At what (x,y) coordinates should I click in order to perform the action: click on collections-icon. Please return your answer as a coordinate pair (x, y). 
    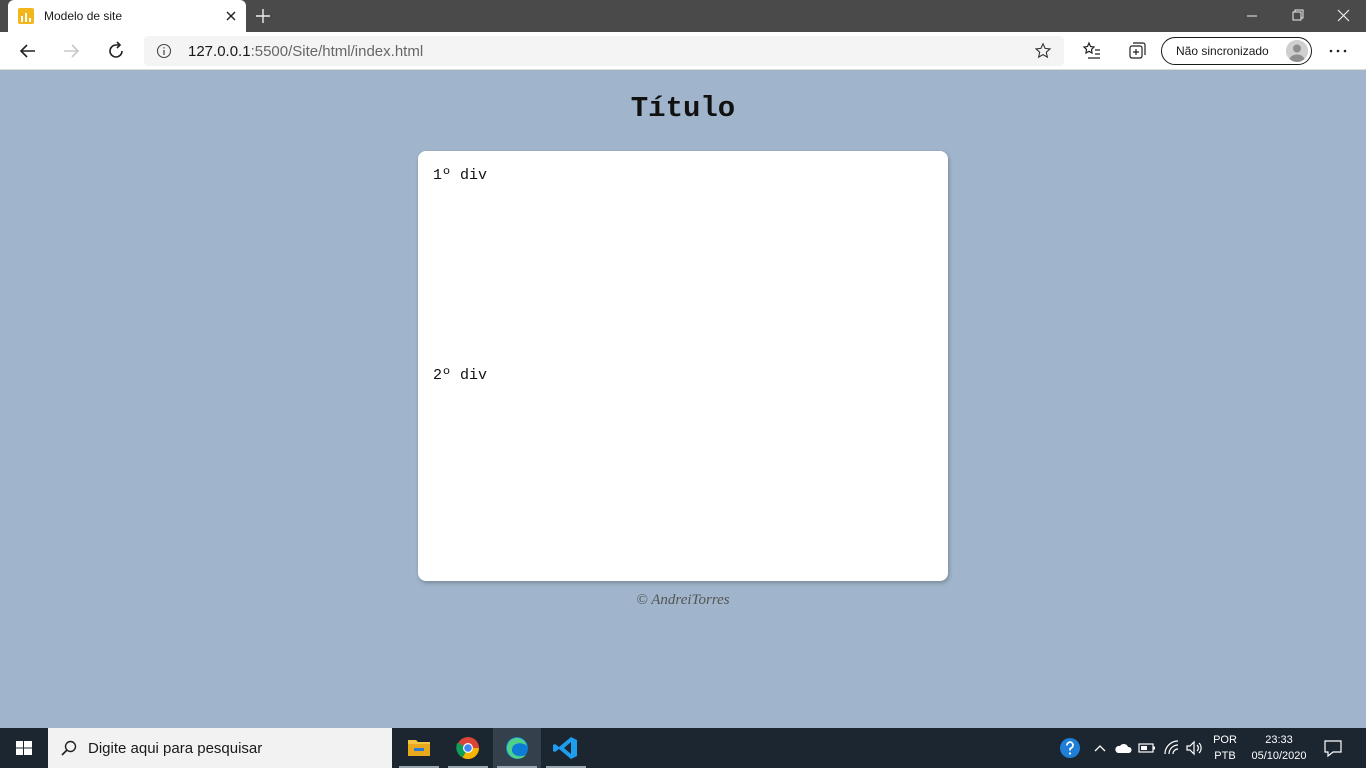
    Looking at the image, I should click on (1136, 51).